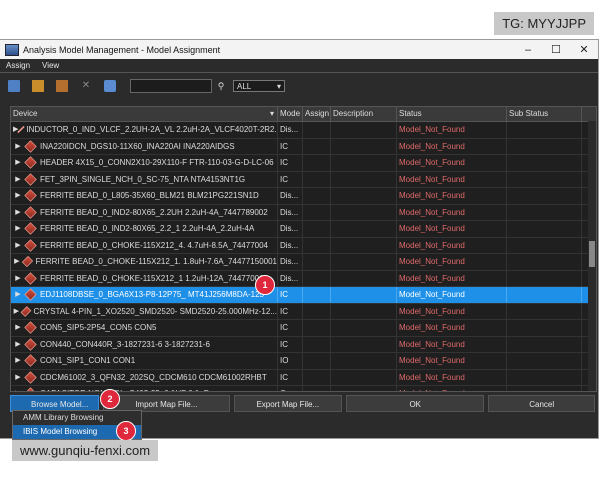 This screenshot has height=480, width=600. Describe the element at coordinates (125, 344) in the screenshot. I see `device-name: CON440_CON440R_3-1827231-6 3-1827231-6` at that location.